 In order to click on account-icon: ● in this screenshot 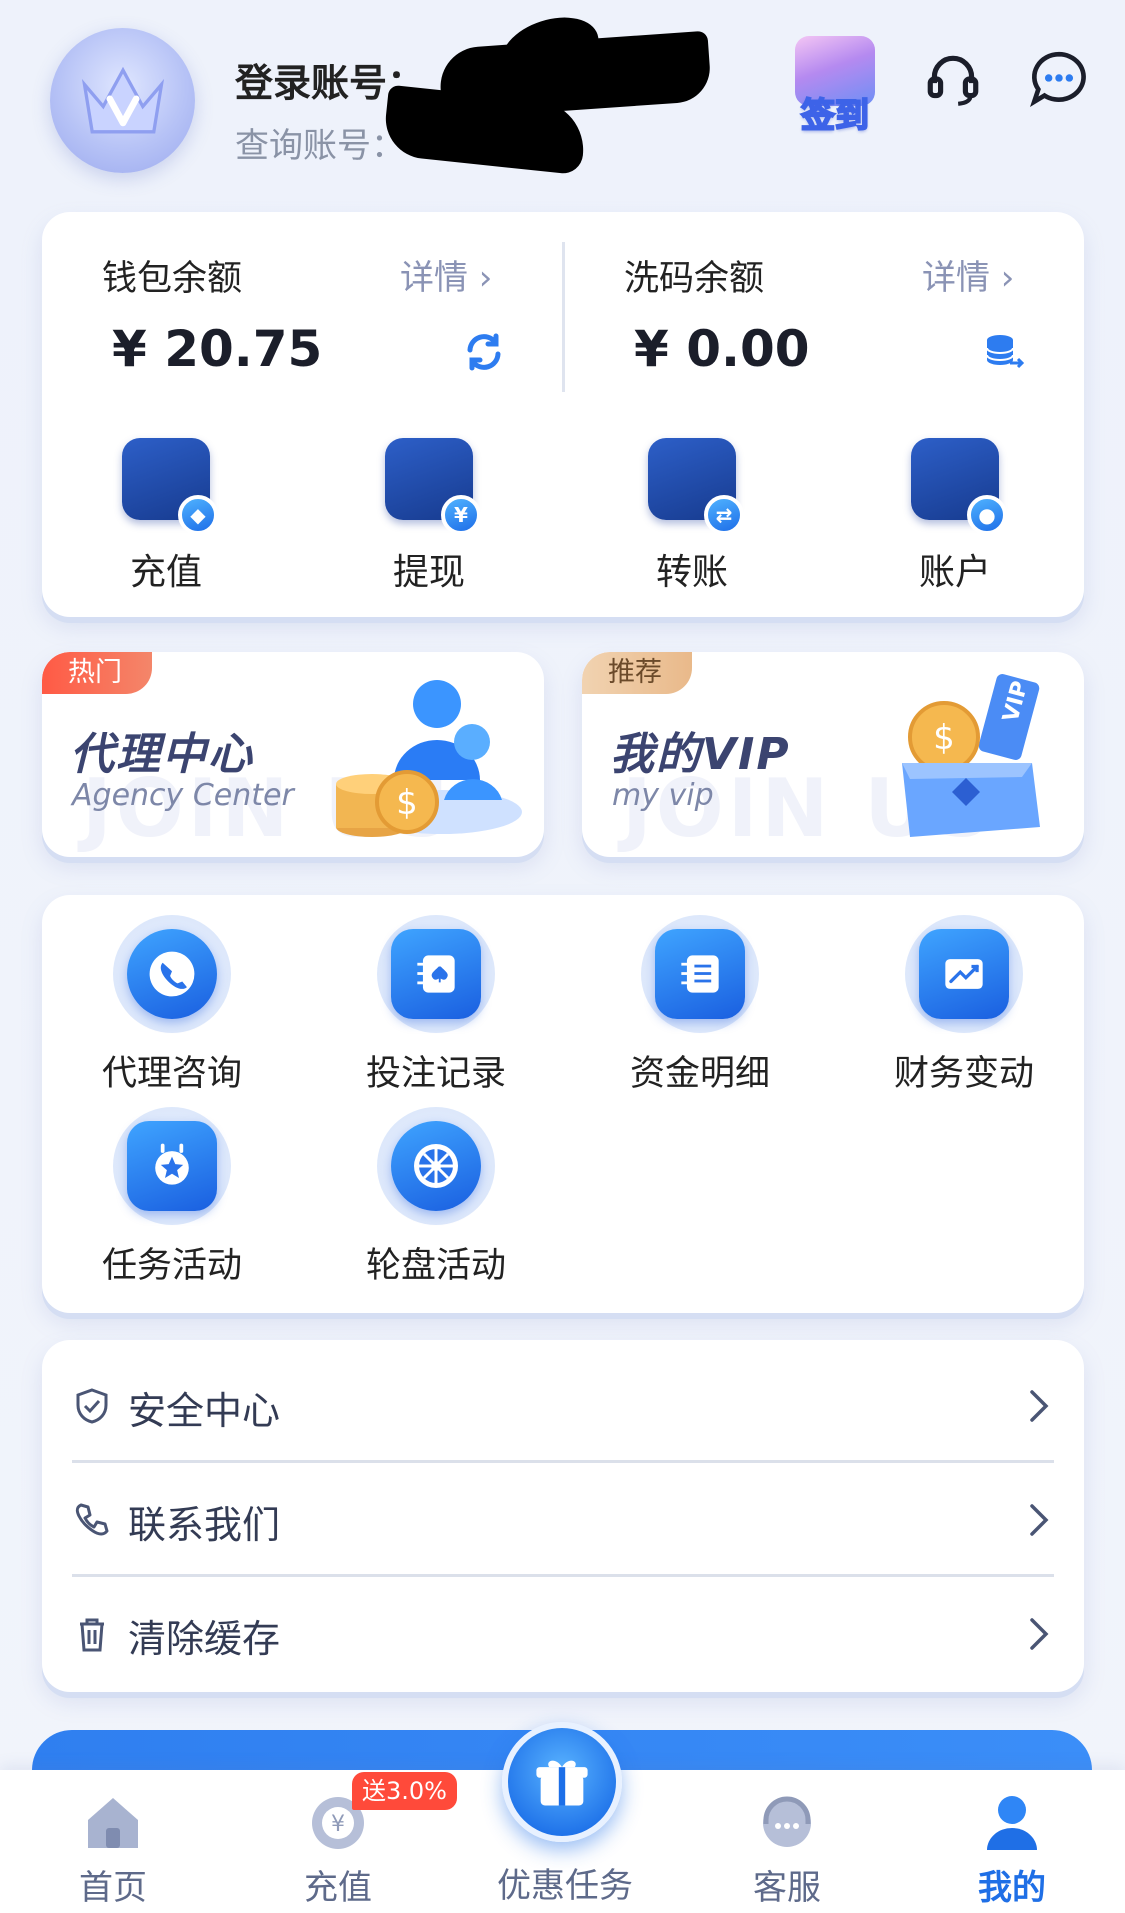, I will do `click(956, 484)`.